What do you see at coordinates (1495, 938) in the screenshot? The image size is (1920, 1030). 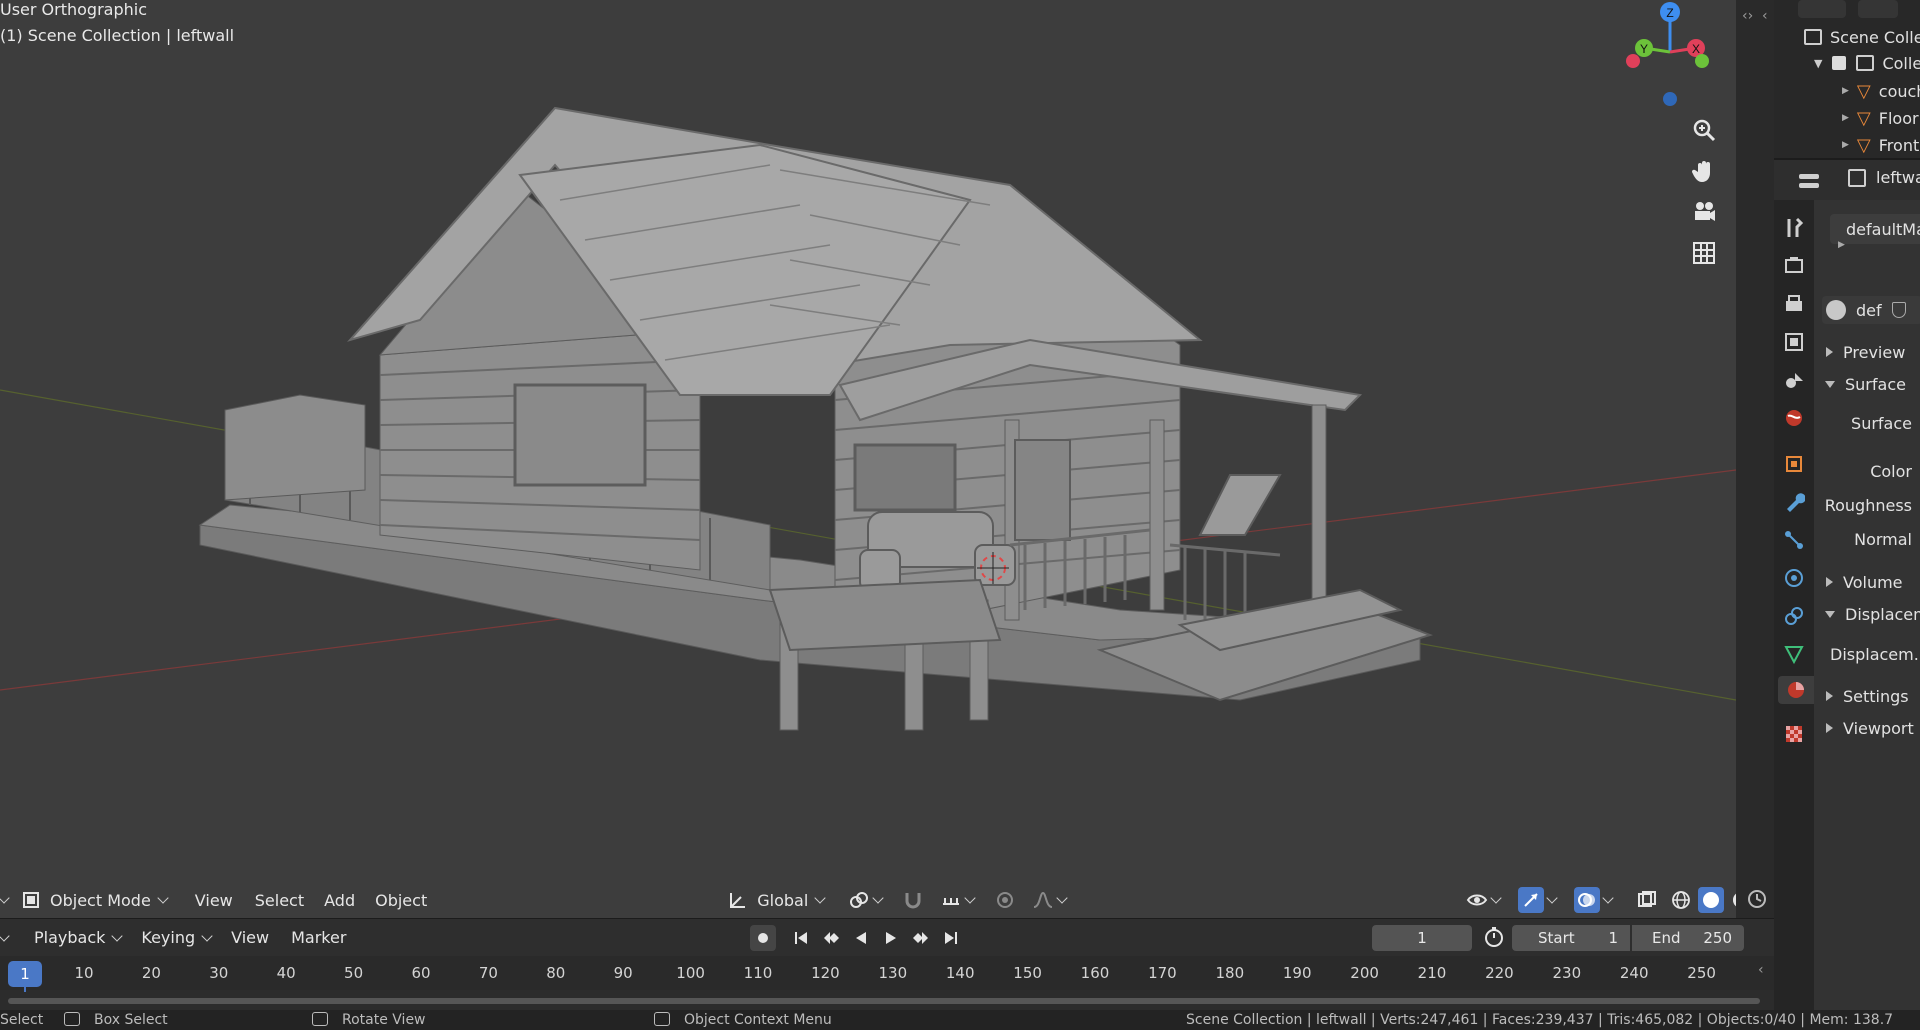 I see `stopwatch-icon` at bounding box center [1495, 938].